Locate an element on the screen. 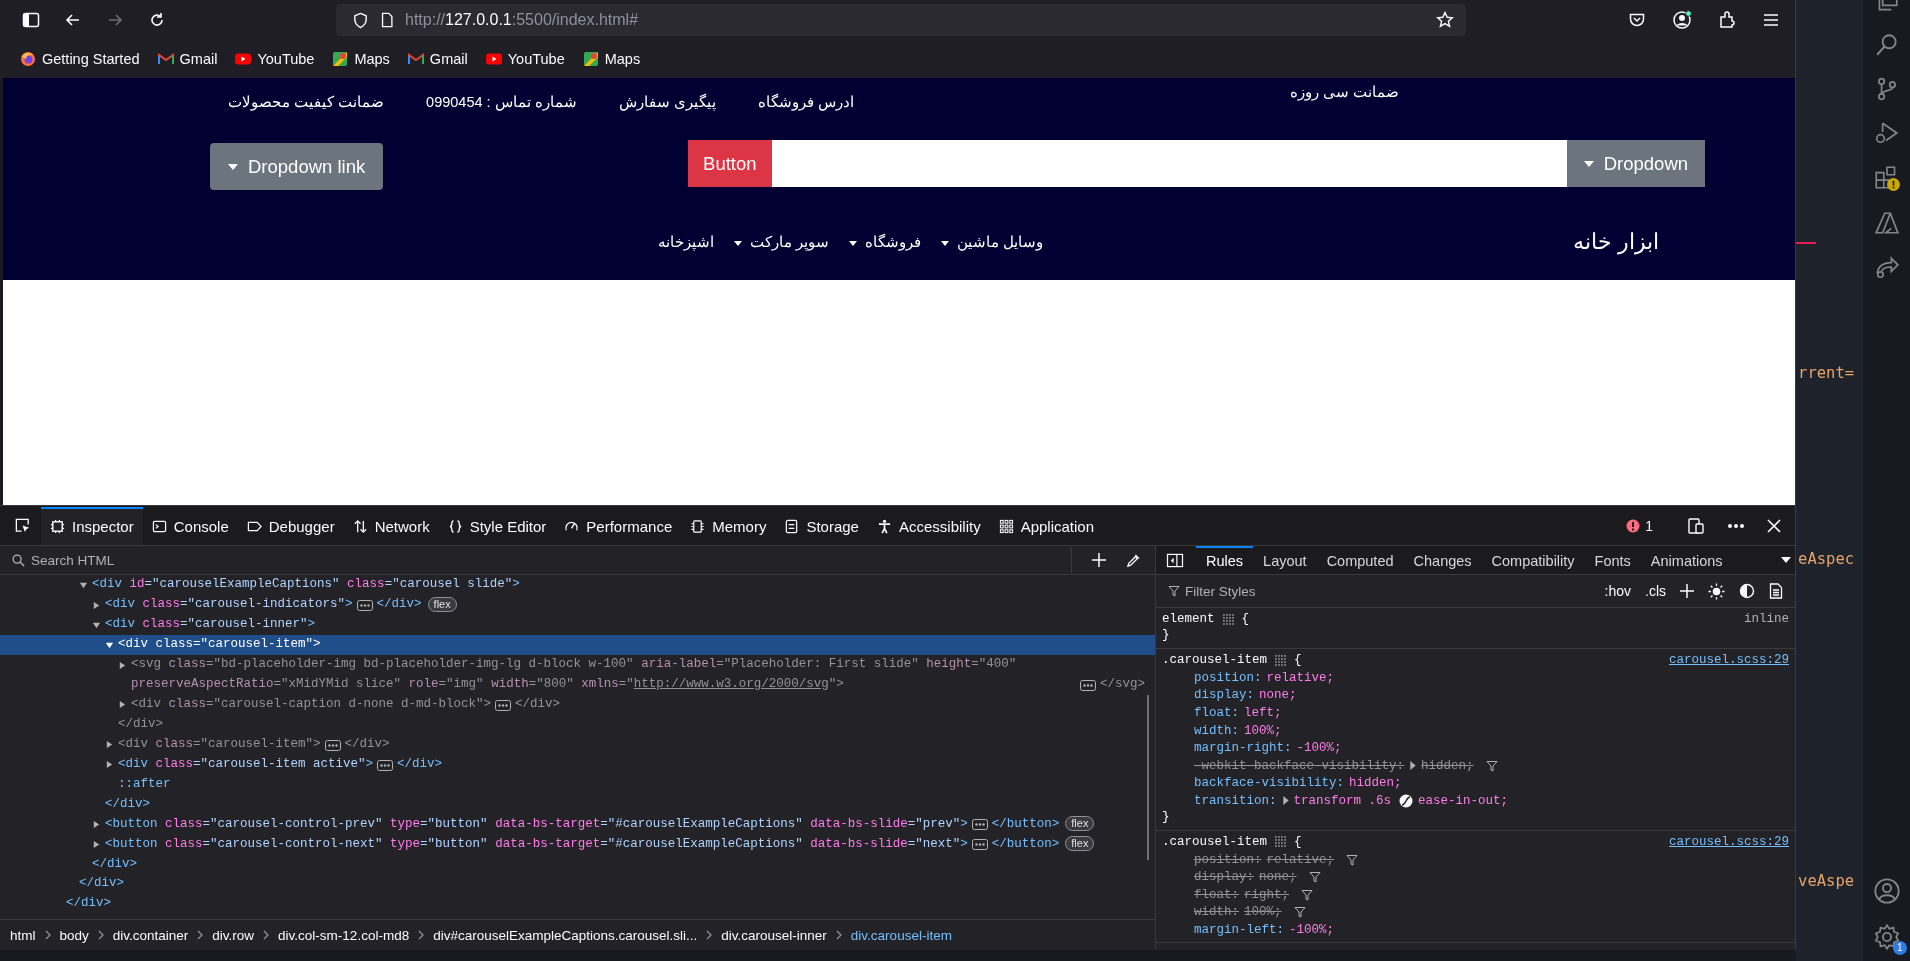 This screenshot has width=1910, height=961. header-link: ضمانت کیفیت محصولات is located at coordinates (306, 102).